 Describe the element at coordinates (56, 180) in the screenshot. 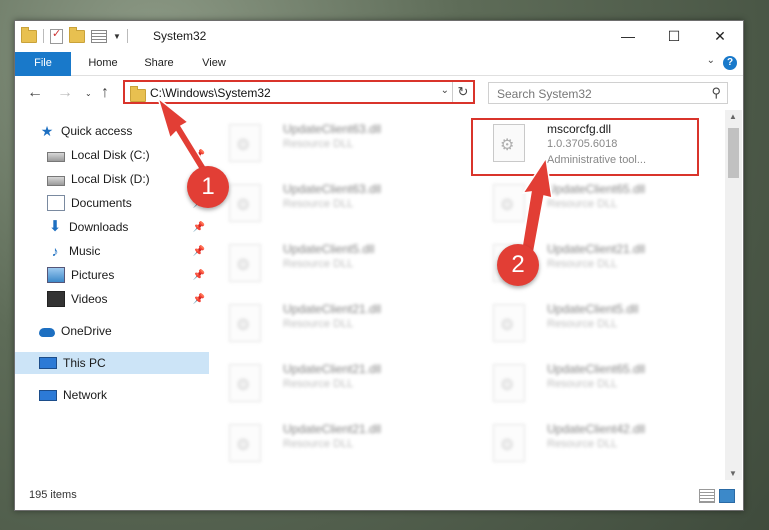

I see `drive-icon` at that location.